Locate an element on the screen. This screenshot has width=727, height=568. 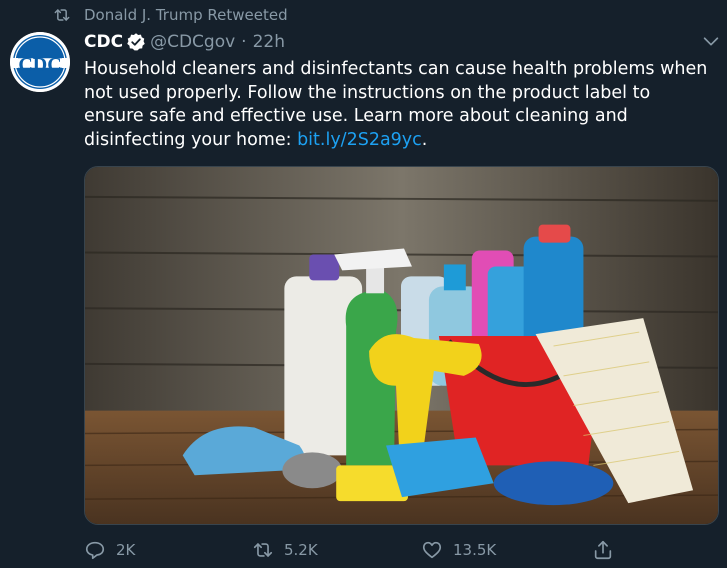
verified-badge-icon is located at coordinates (136, 42).